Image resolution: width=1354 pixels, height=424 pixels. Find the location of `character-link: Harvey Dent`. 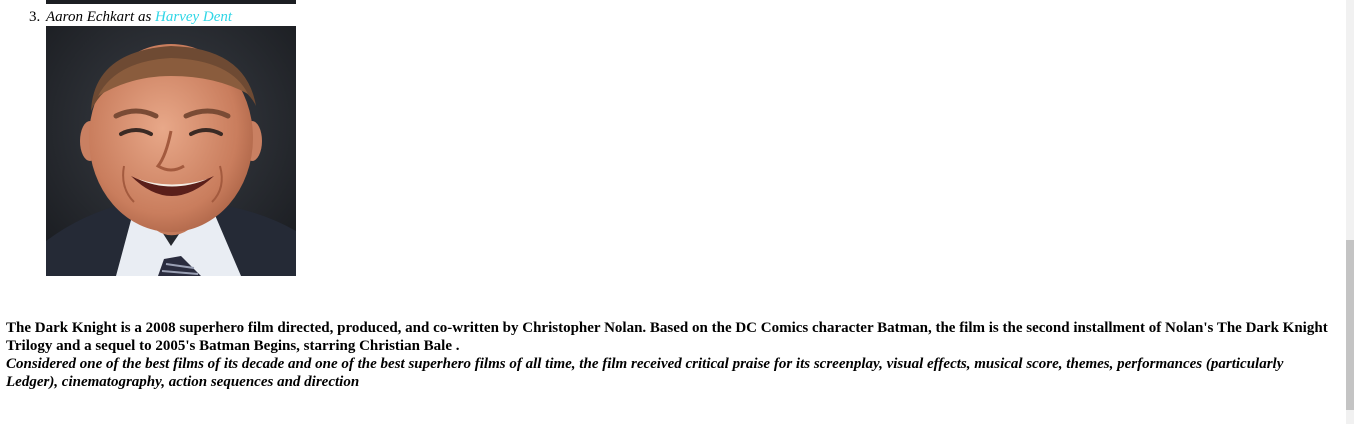

character-link: Harvey Dent is located at coordinates (193, 17).